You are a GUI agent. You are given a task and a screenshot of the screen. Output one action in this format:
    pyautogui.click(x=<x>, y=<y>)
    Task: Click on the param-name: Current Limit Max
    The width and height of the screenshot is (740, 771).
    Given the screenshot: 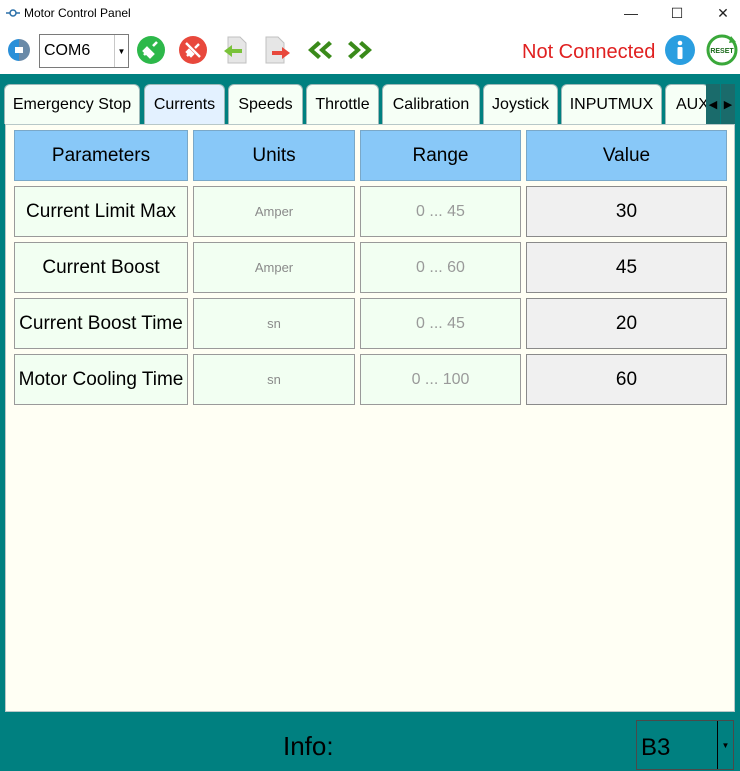 What is the action you would take?
    pyautogui.click(x=101, y=211)
    